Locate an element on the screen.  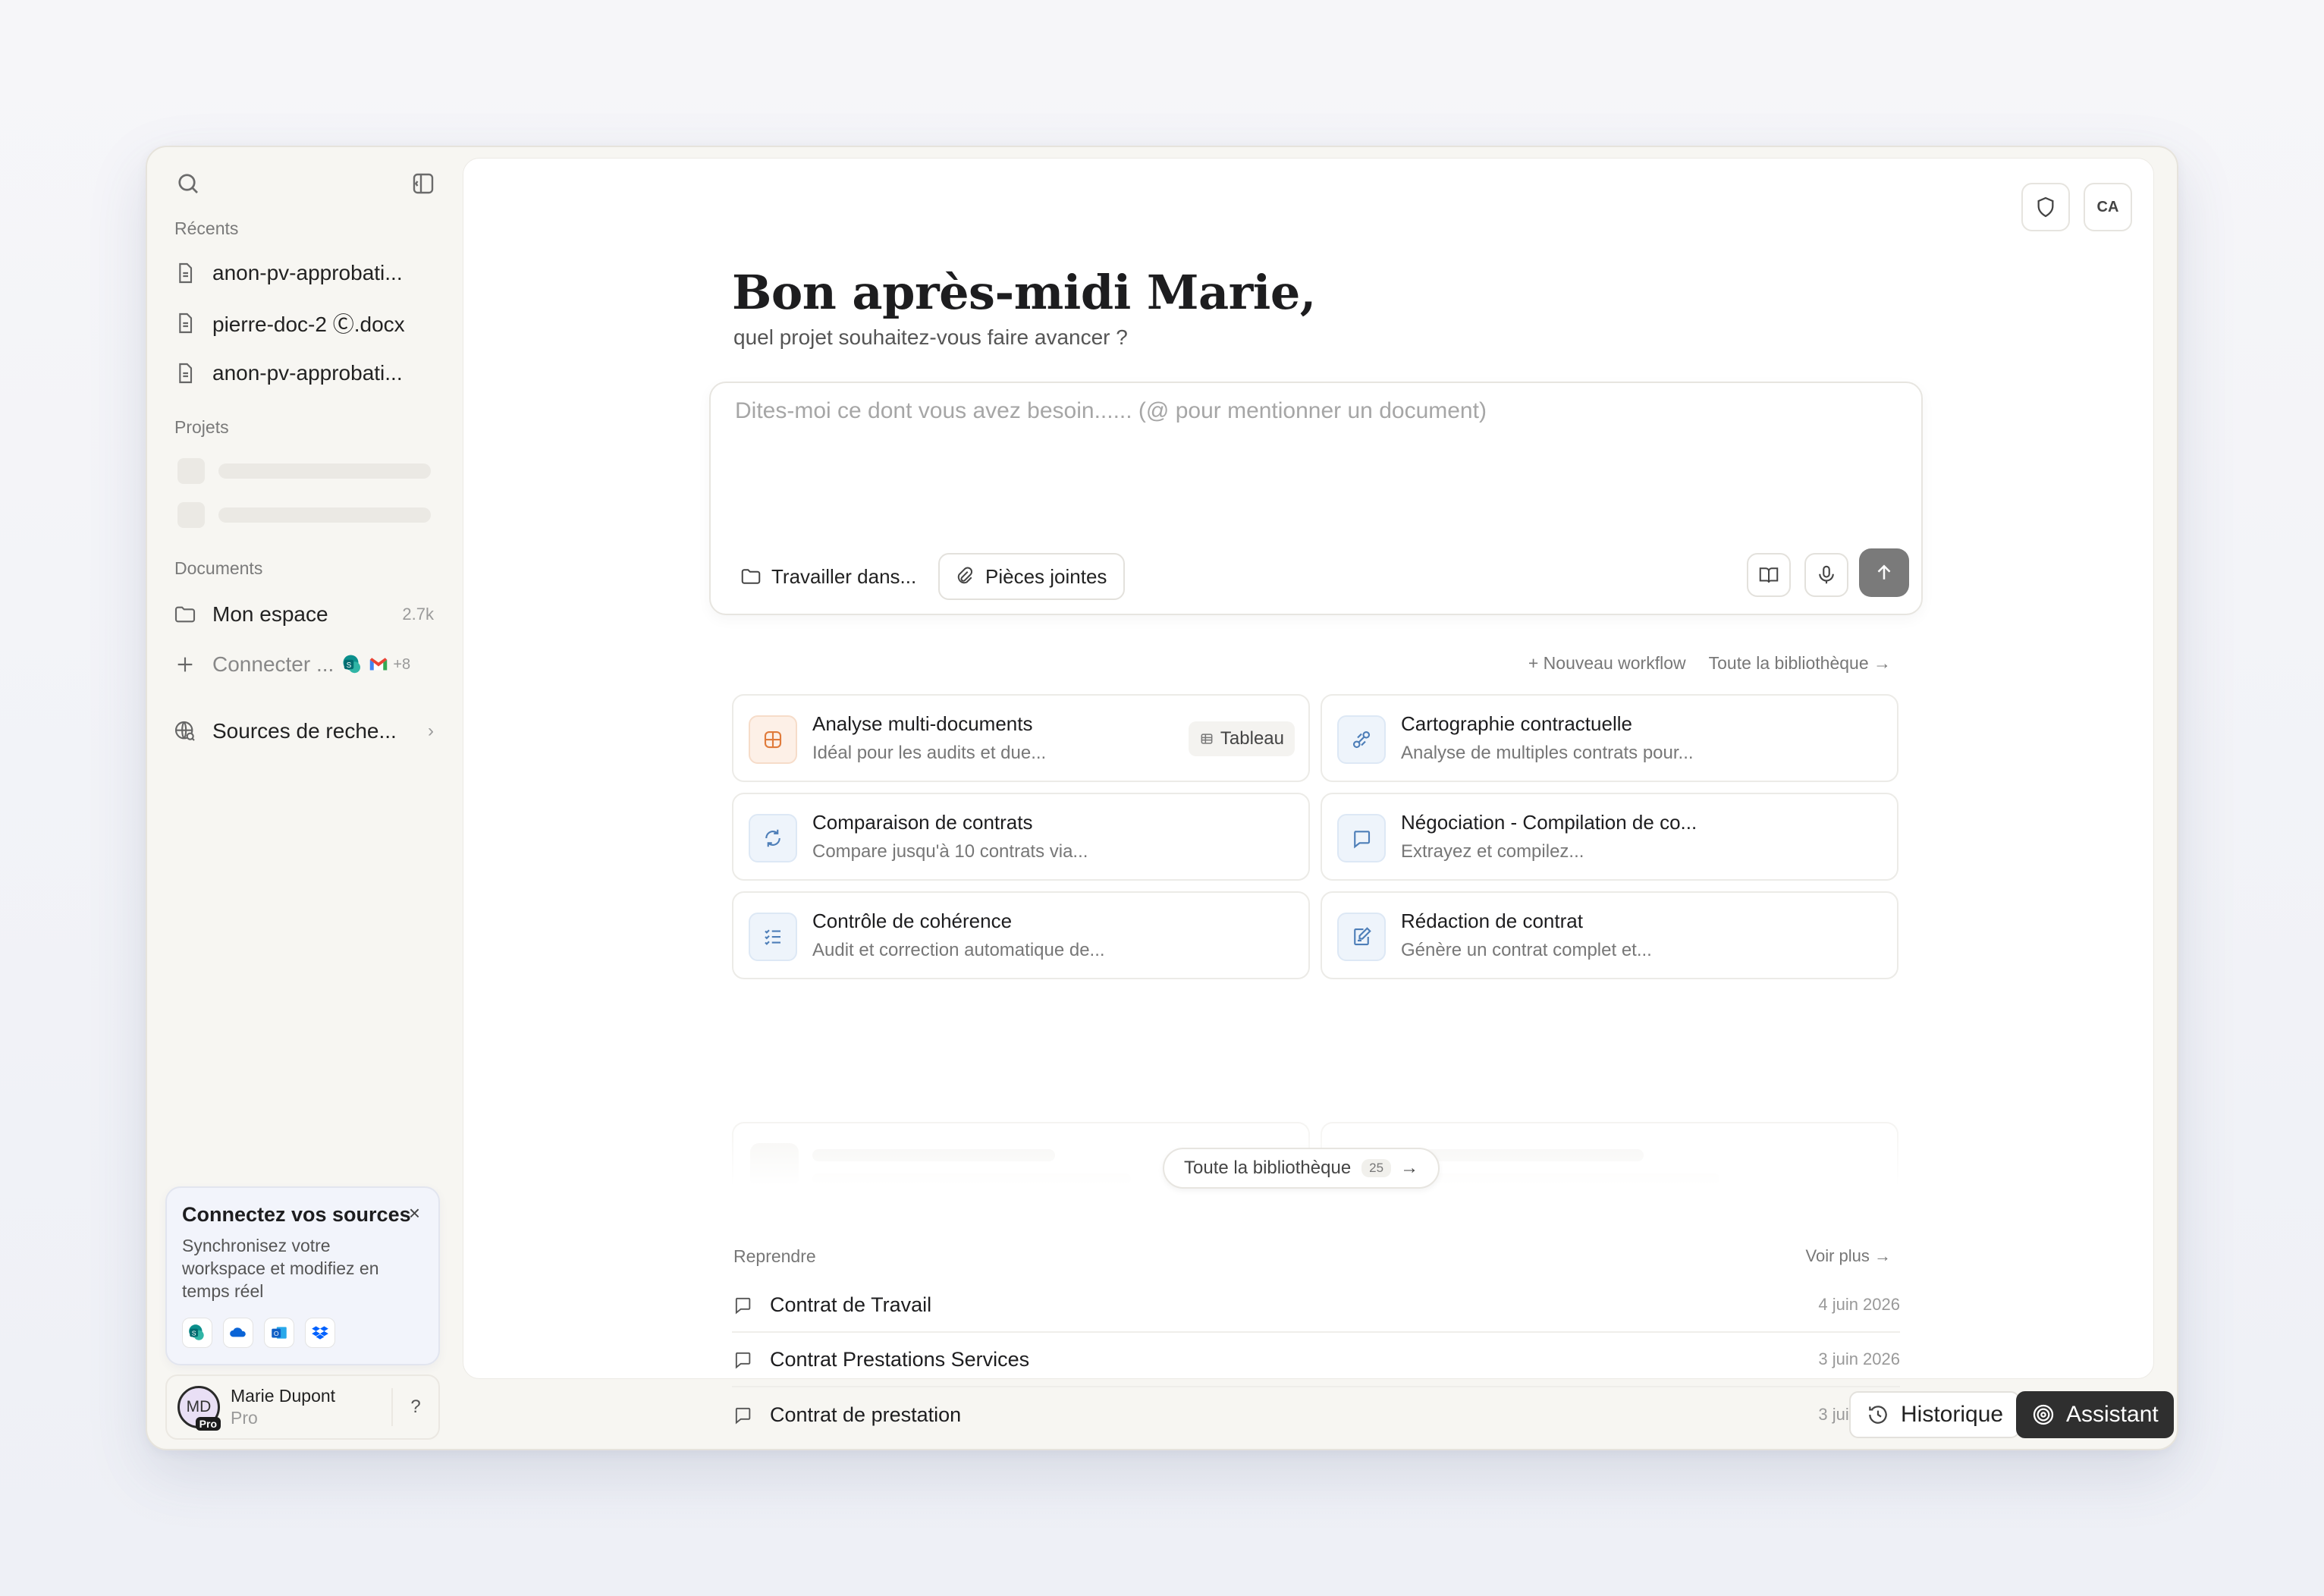
onedrive-icon is located at coordinates (238, 1333).